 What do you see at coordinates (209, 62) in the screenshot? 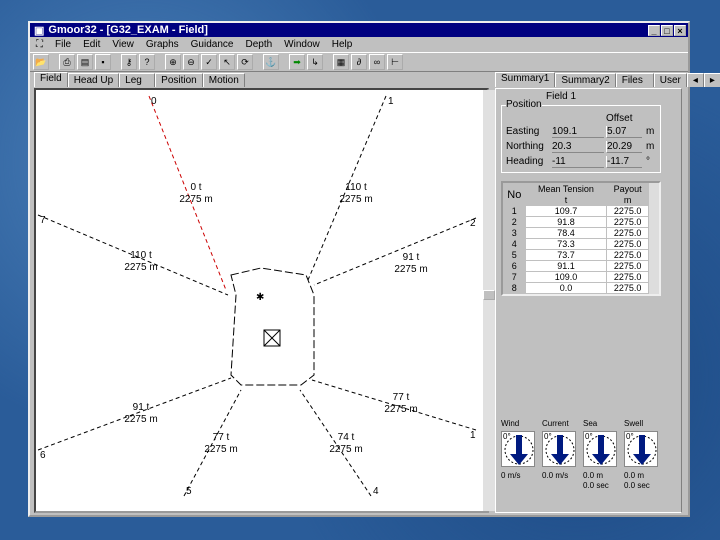
I see `check-icon: ✓` at bounding box center [209, 62].